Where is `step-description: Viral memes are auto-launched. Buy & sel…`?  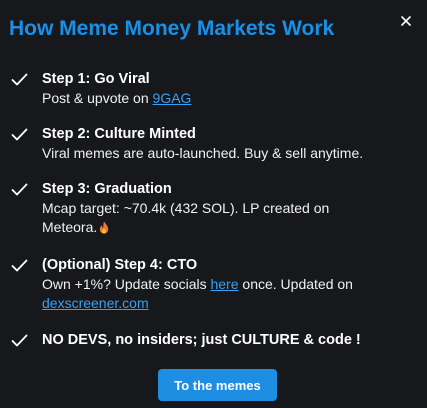
step-description: Viral memes are auto-launched. Buy & sel… is located at coordinates (203, 153).